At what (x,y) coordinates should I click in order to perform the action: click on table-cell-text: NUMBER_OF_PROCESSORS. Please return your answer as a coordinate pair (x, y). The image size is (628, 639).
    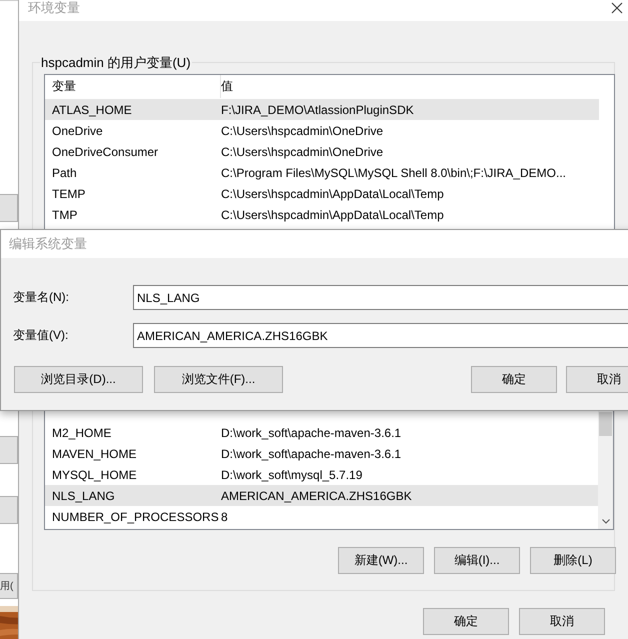
    Looking at the image, I should click on (135, 517).